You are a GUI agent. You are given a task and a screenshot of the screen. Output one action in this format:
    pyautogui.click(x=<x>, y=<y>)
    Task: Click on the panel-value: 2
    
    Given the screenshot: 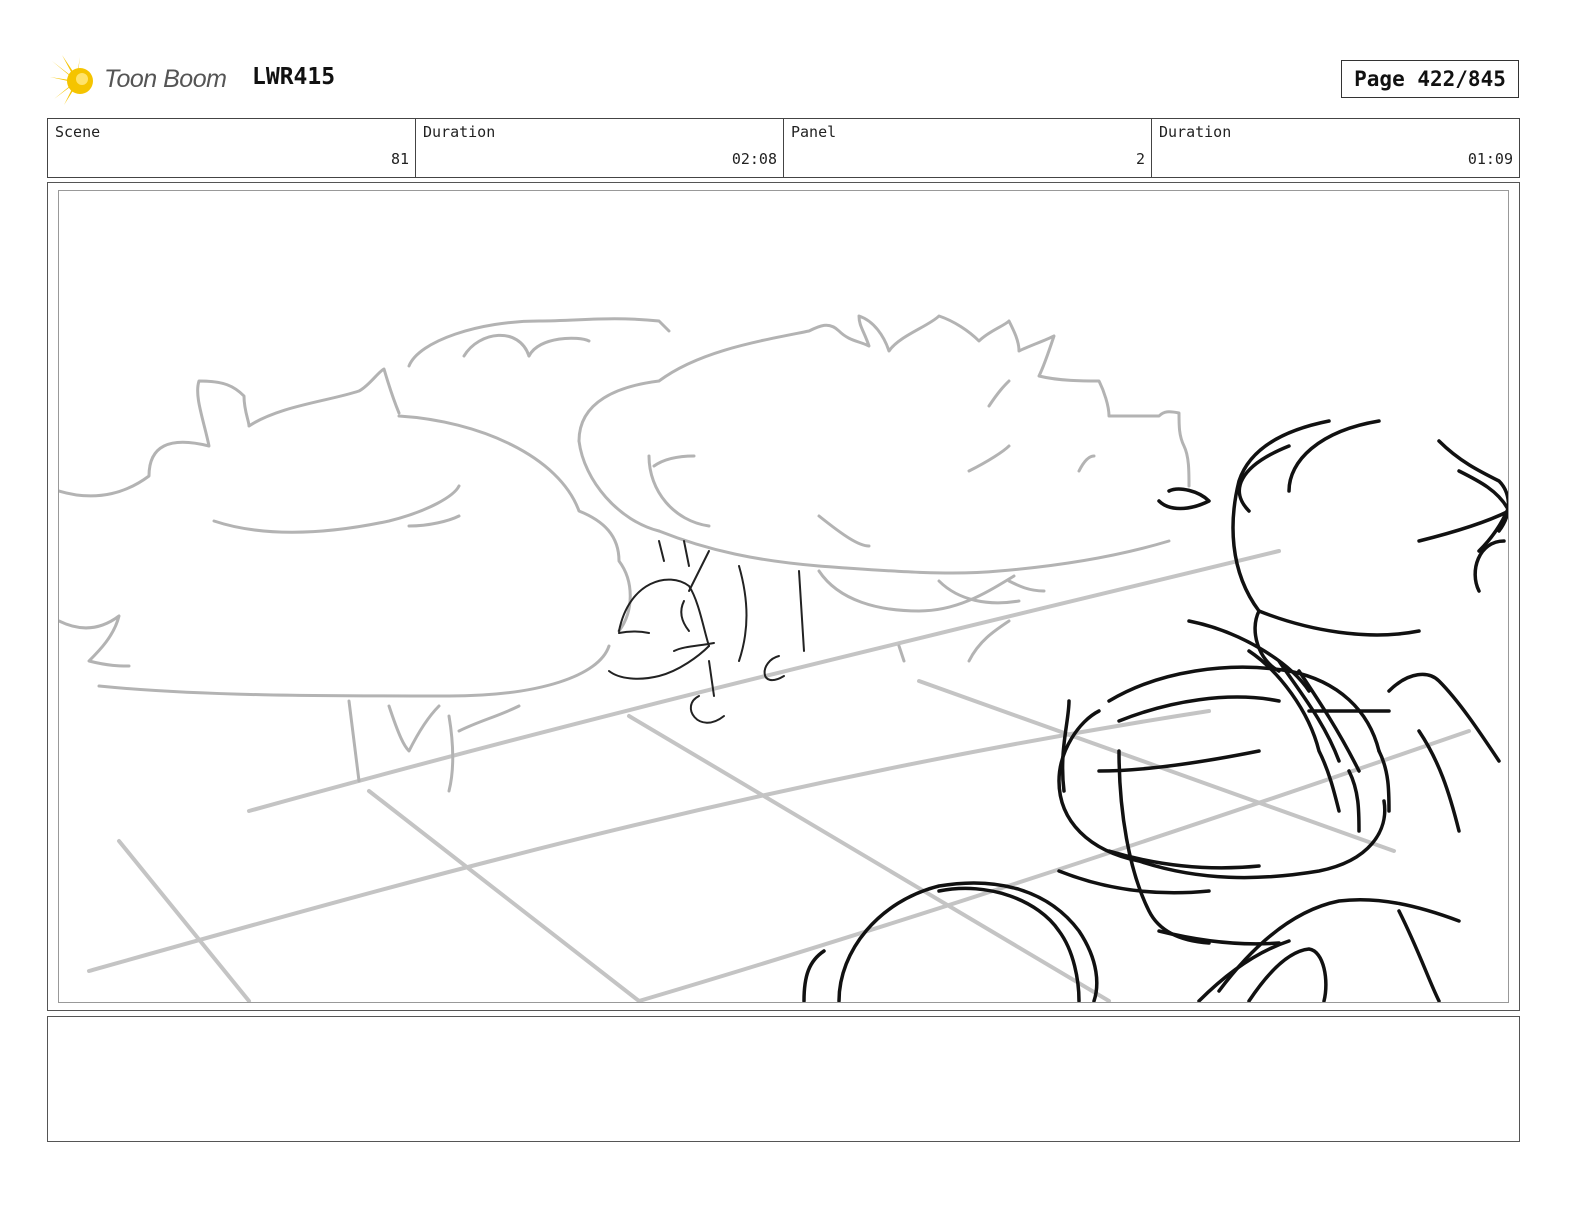 What is the action you would take?
    pyautogui.click(x=1140, y=159)
    